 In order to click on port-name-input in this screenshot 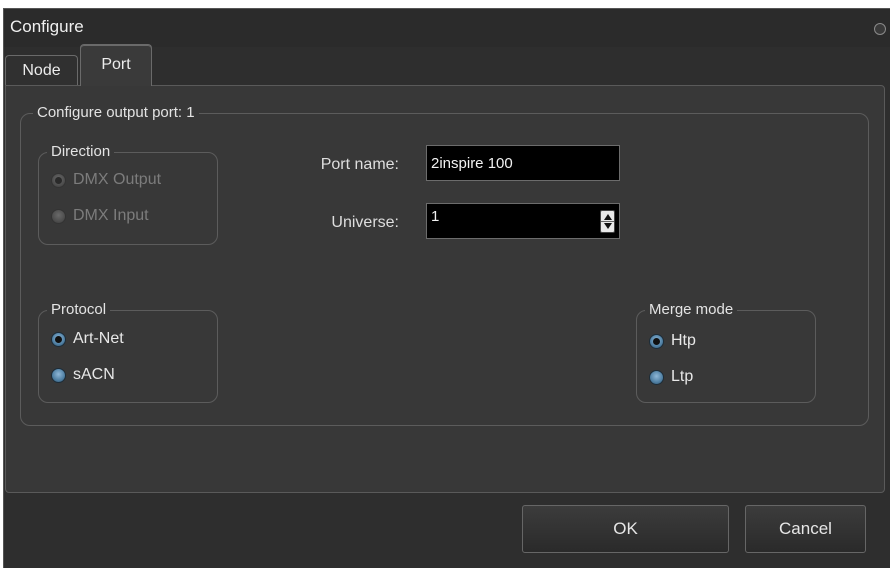, I will do `click(523, 163)`.